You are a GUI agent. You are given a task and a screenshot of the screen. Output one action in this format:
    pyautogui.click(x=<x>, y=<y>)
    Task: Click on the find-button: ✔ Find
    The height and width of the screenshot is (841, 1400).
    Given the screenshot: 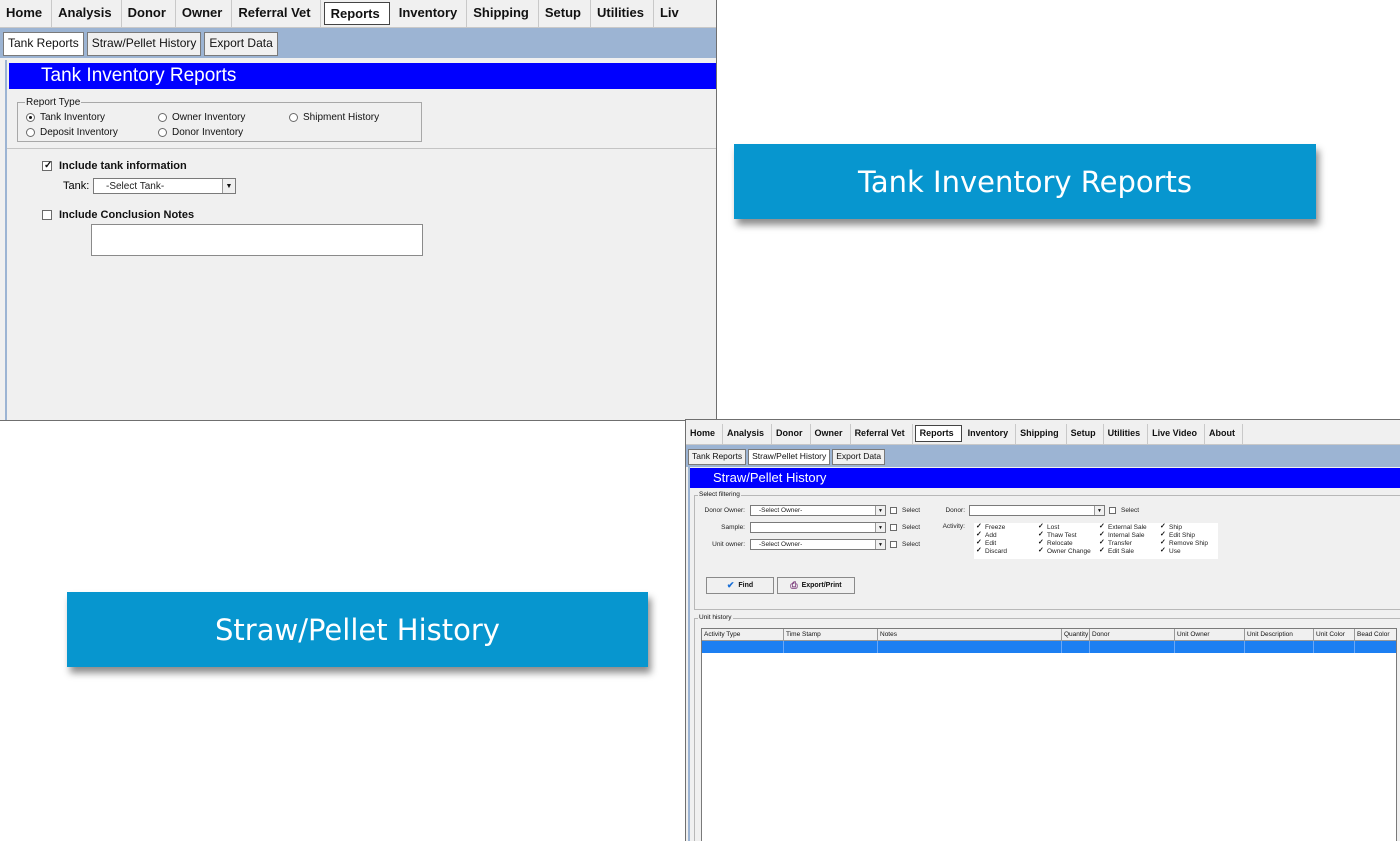 What is the action you would take?
    pyautogui.click(x=740, y=585)
    